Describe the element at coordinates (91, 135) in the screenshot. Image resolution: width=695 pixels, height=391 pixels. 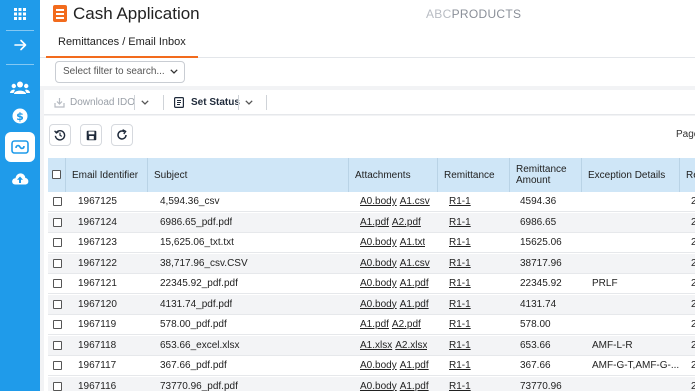
I see `save-button` at that location.